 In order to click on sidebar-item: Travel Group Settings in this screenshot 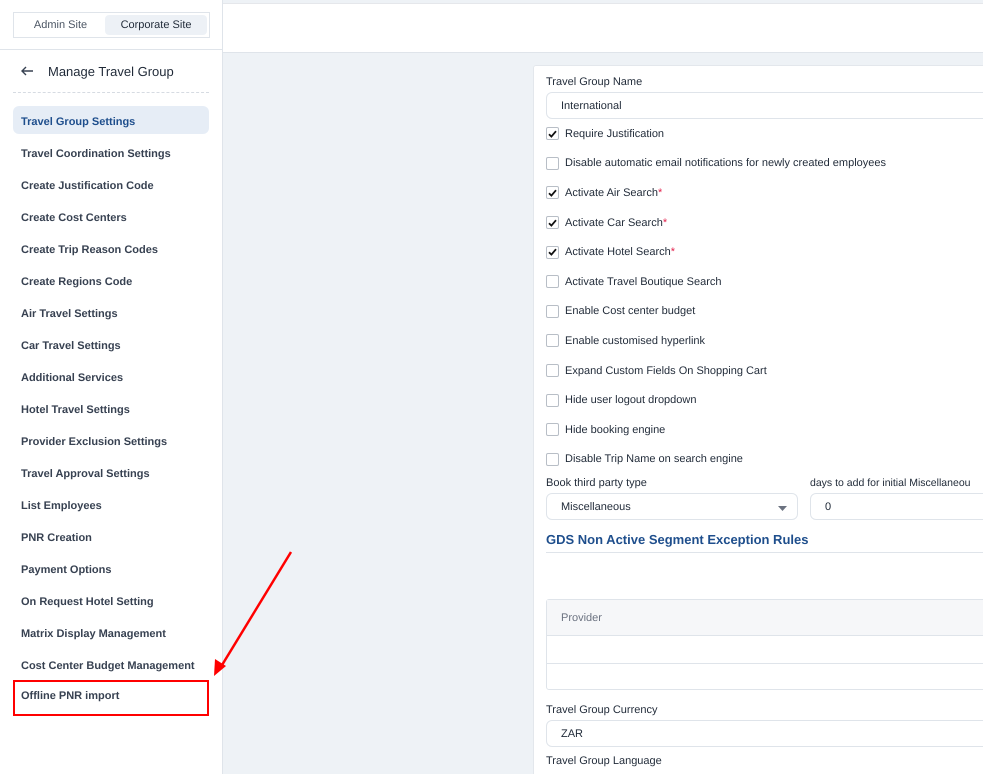, I will do `click(111, 120)`.